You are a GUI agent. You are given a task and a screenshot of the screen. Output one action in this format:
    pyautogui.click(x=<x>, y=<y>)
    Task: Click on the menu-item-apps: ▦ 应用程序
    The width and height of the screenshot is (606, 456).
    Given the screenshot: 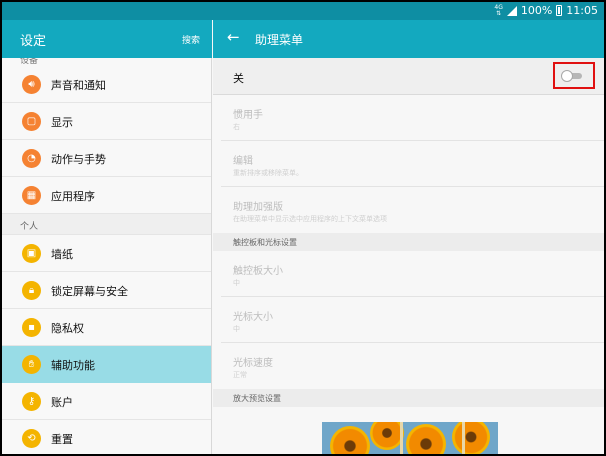 What is the action you would take?
    pyautogui.click(x=106, y=195)
    